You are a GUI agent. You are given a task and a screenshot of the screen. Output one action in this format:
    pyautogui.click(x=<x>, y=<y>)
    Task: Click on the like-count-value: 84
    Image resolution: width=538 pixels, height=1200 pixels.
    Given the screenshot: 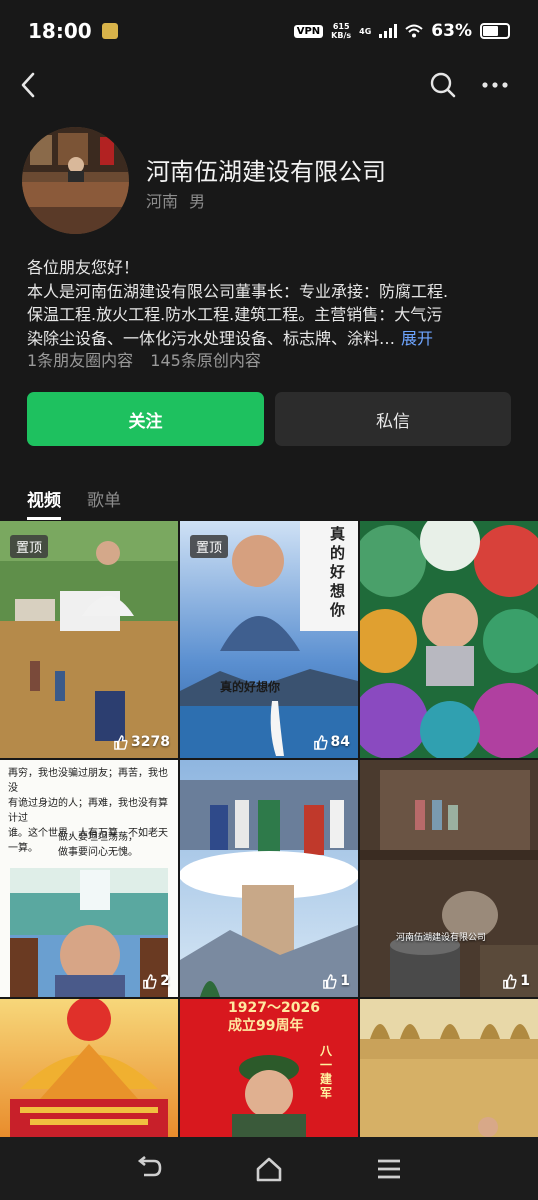 What is the action you would take?
    pyautogui.click(x=340, y=742)
    